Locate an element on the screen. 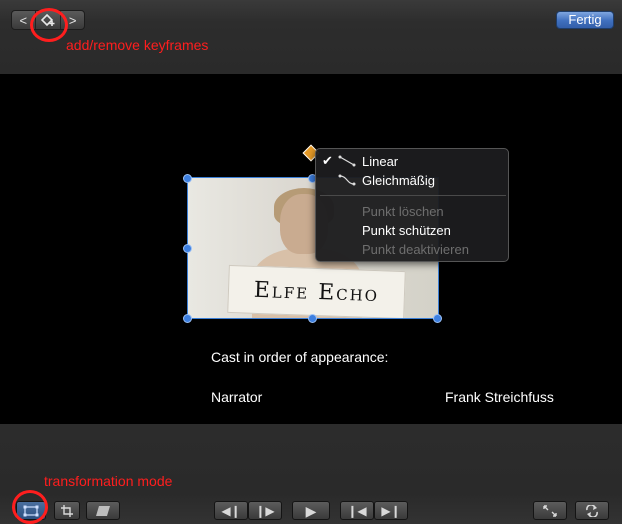  menu-item-punkt-deaktivieren: Punkt deaktivieren is located at coordinates (412, 249).